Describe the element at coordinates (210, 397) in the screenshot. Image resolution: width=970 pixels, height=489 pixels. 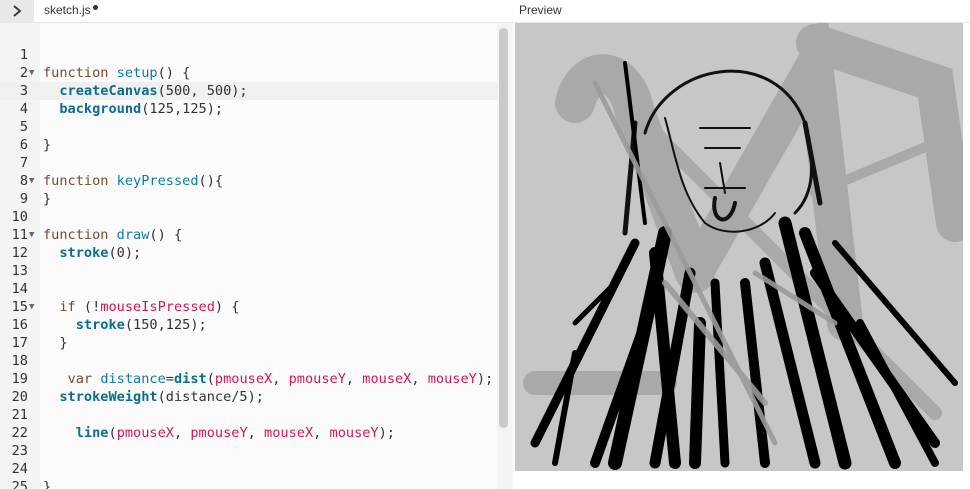
I see `code-token: (distance/5);` at that location.